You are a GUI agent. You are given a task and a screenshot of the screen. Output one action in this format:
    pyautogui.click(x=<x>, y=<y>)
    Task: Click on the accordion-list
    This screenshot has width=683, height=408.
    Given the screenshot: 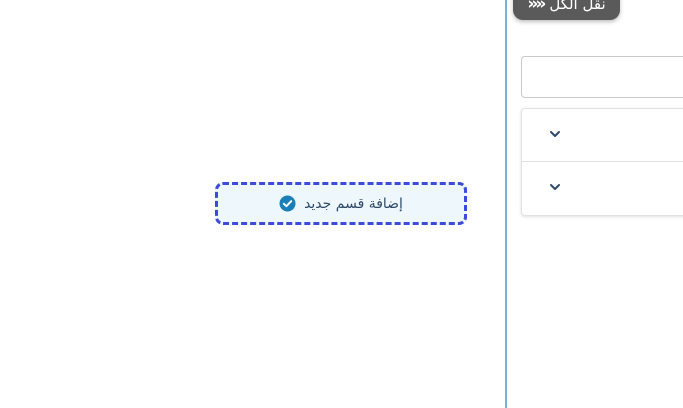 What is the action you would take?
    pyautogui.click(x=602, y=162)
    